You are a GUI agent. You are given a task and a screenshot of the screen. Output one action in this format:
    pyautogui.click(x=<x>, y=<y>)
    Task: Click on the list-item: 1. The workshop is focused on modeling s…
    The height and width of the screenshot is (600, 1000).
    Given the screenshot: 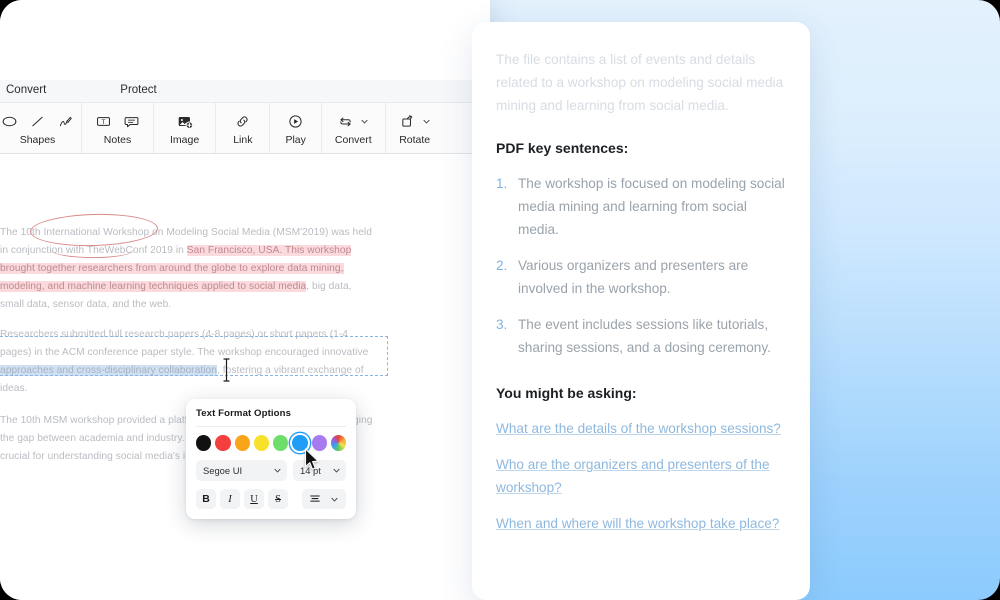 What is the action you would take?
    pyautogui.click(x=641, y=206)
    